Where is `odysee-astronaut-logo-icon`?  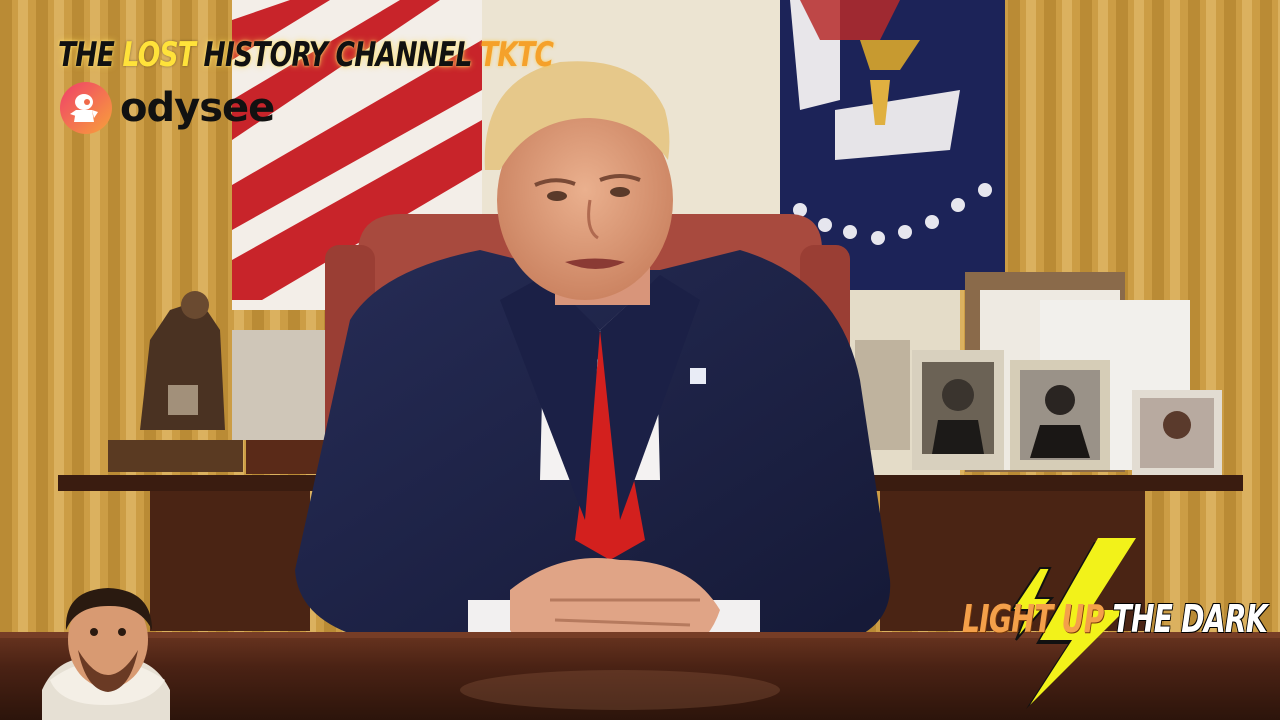
odysee-astronaut-logo-icon is located at coordinates (86, 108).